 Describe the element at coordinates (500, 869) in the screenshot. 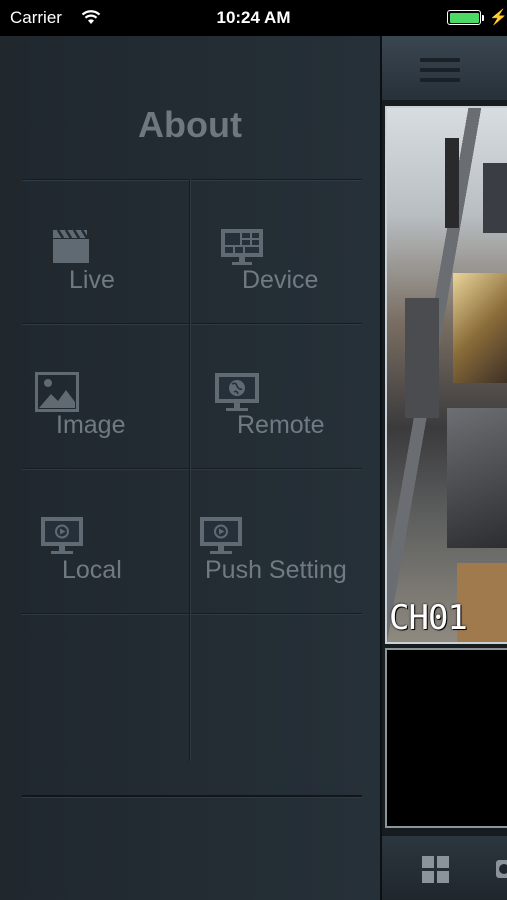

I see `camera-icon` at that location.